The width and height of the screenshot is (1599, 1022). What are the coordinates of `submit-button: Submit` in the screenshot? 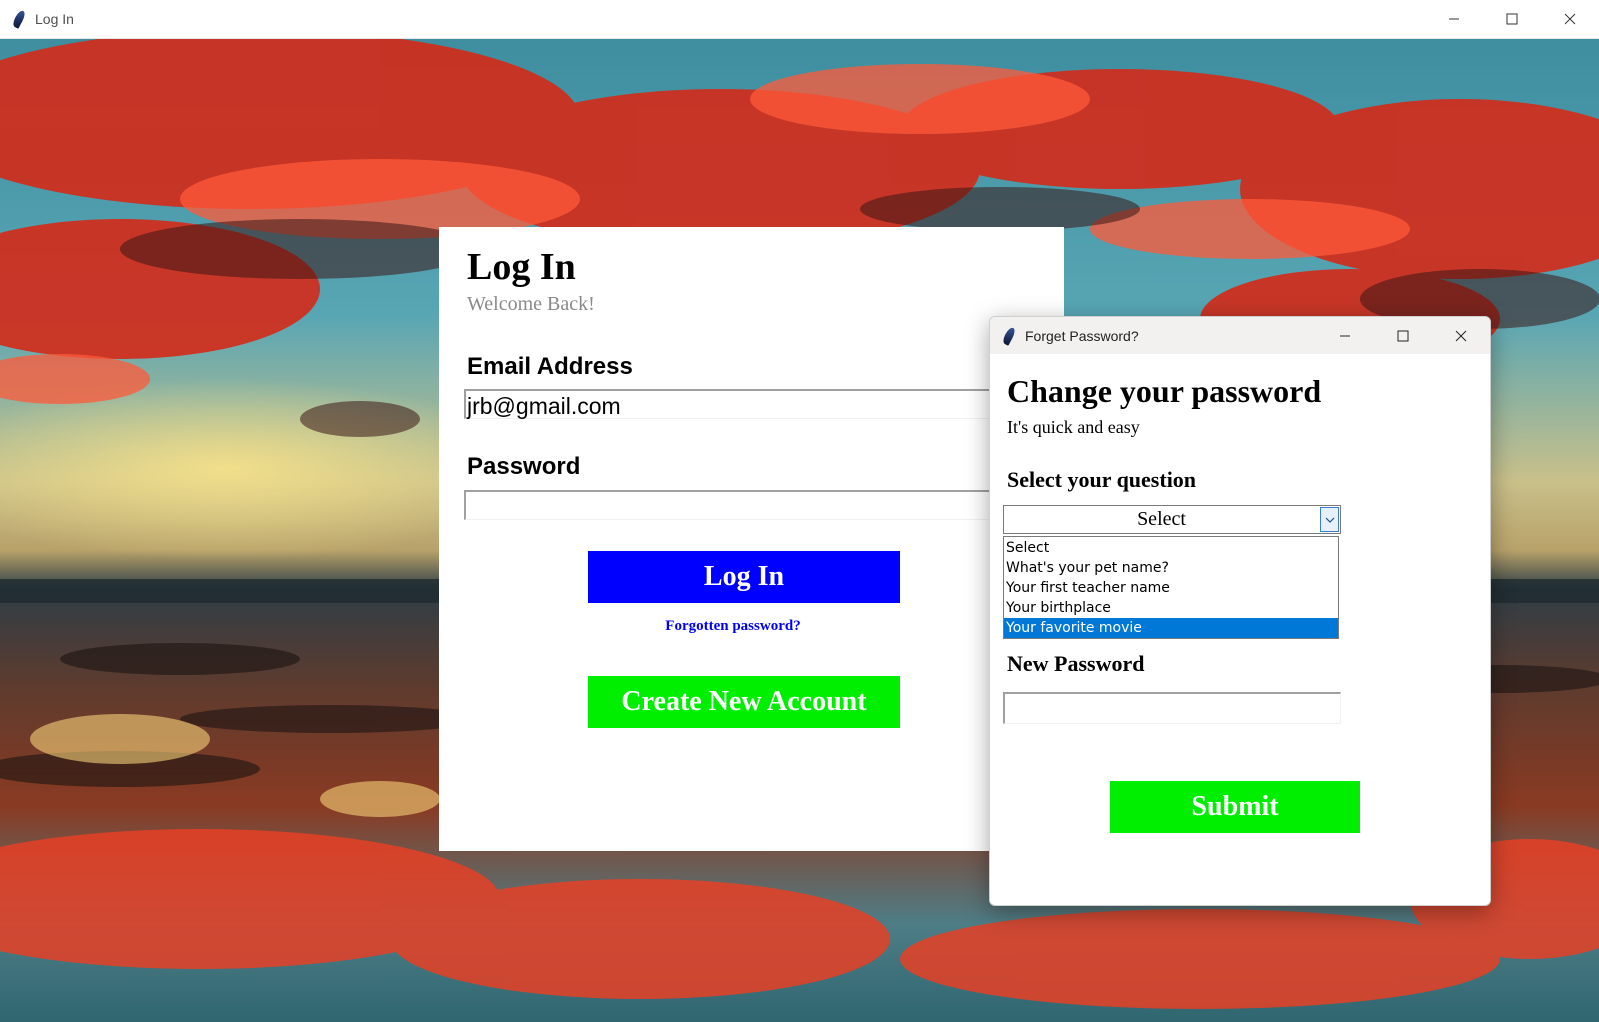 It's located at (1235, 807).